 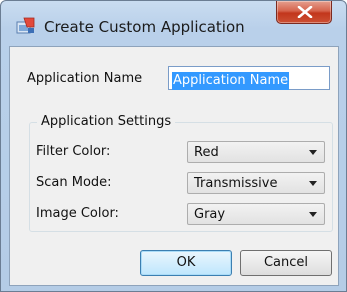 I want to click on close-icon, so click(x=305, y=12).